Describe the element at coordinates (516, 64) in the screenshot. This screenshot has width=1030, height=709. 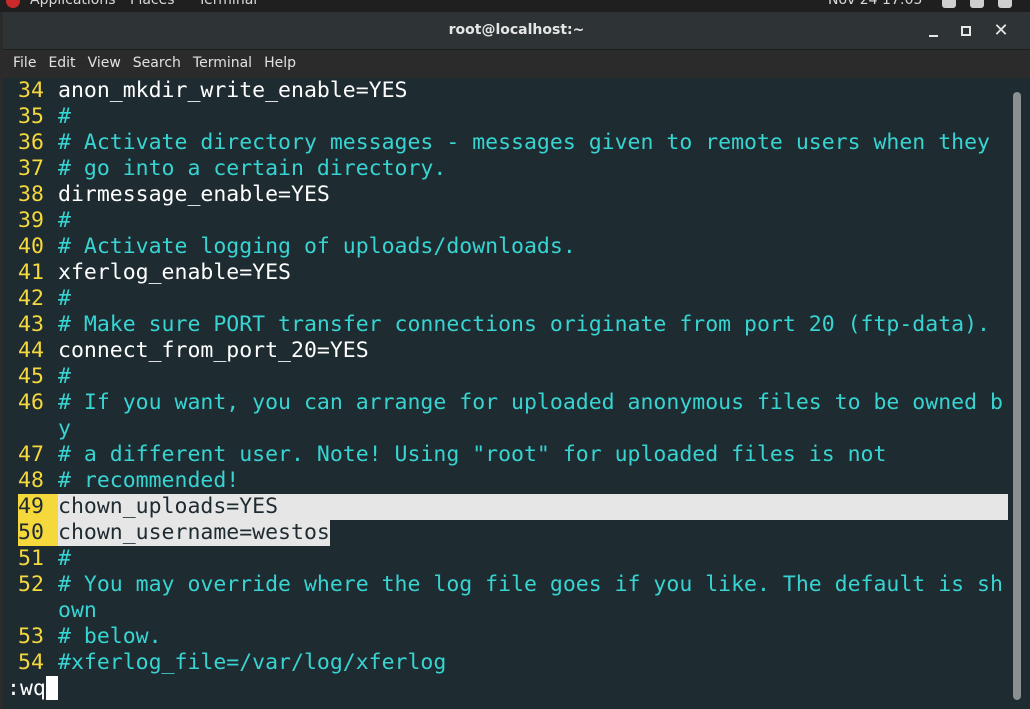
I see `menu-bar: File Edit View Search Terminal Help` at that location.